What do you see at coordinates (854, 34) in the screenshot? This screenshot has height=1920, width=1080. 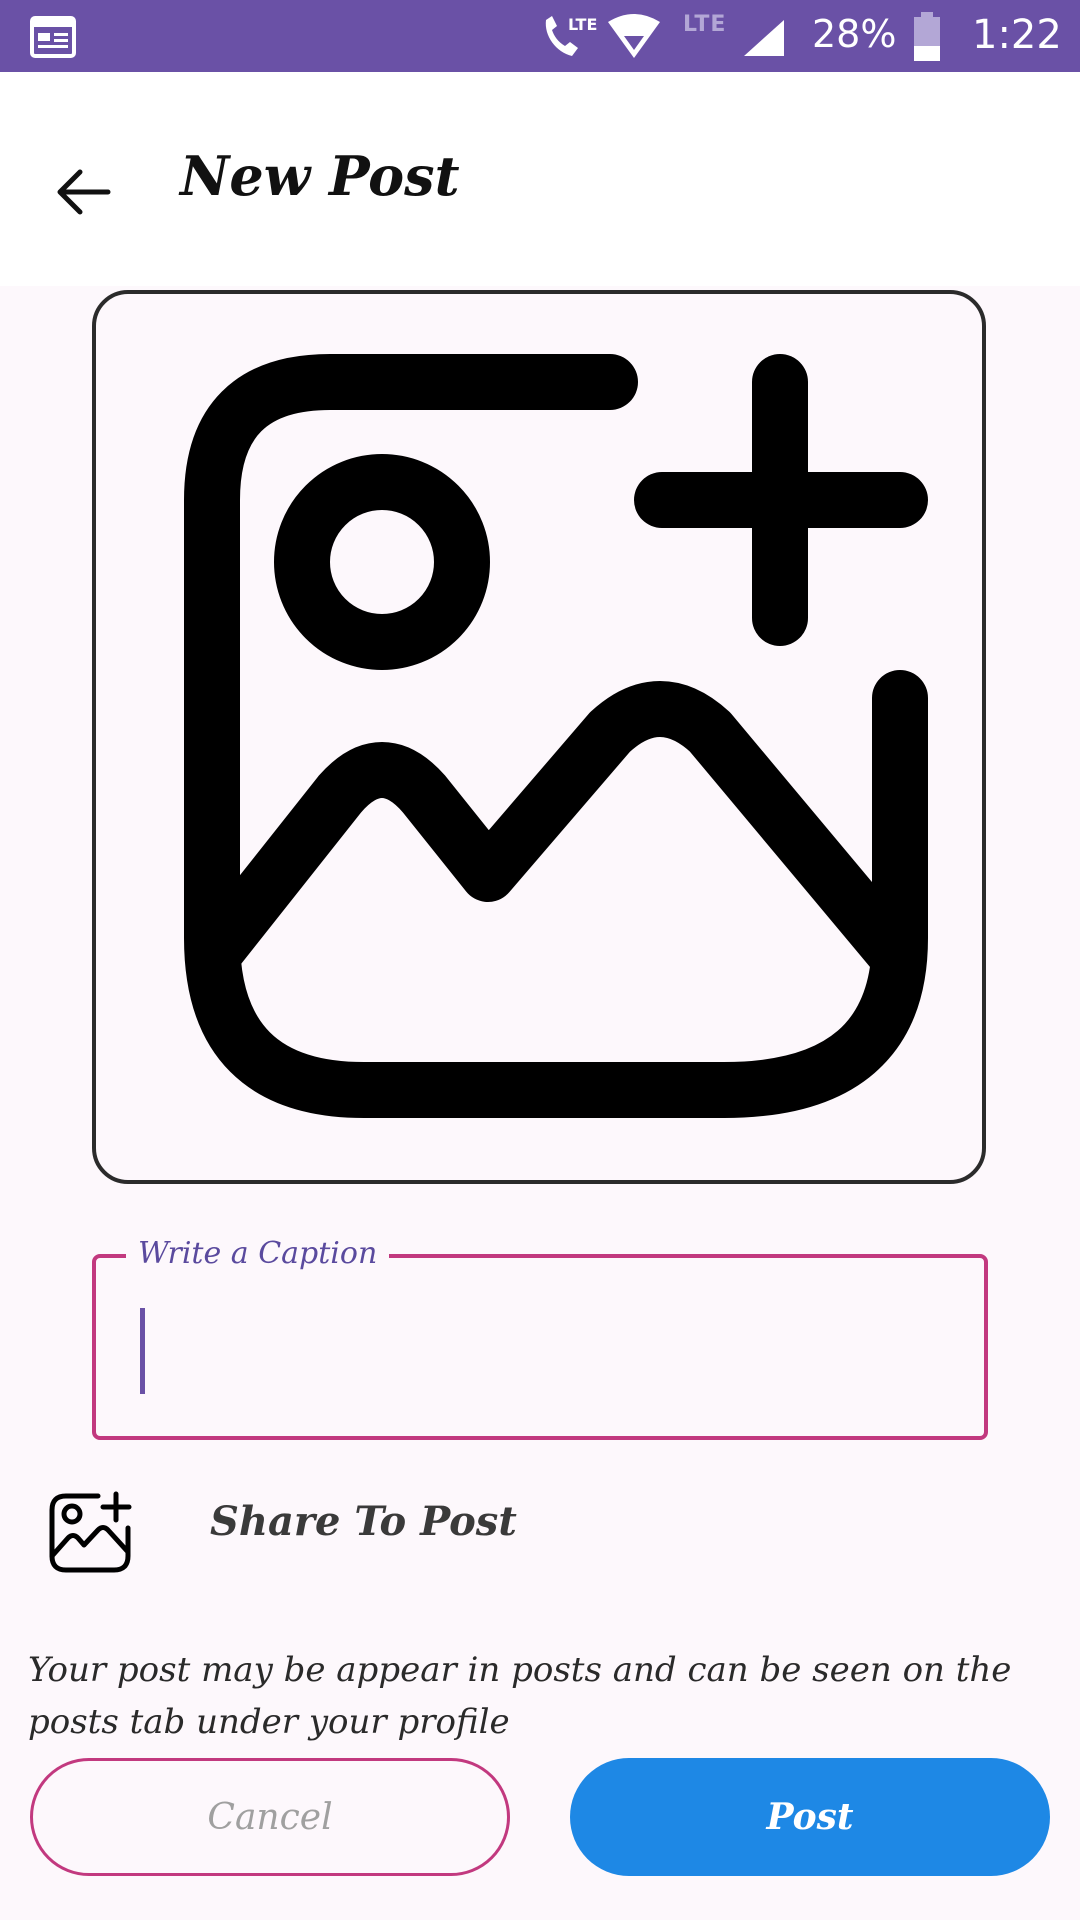 I see `battery-percentage: 28%` at bounding box center [854, 34].